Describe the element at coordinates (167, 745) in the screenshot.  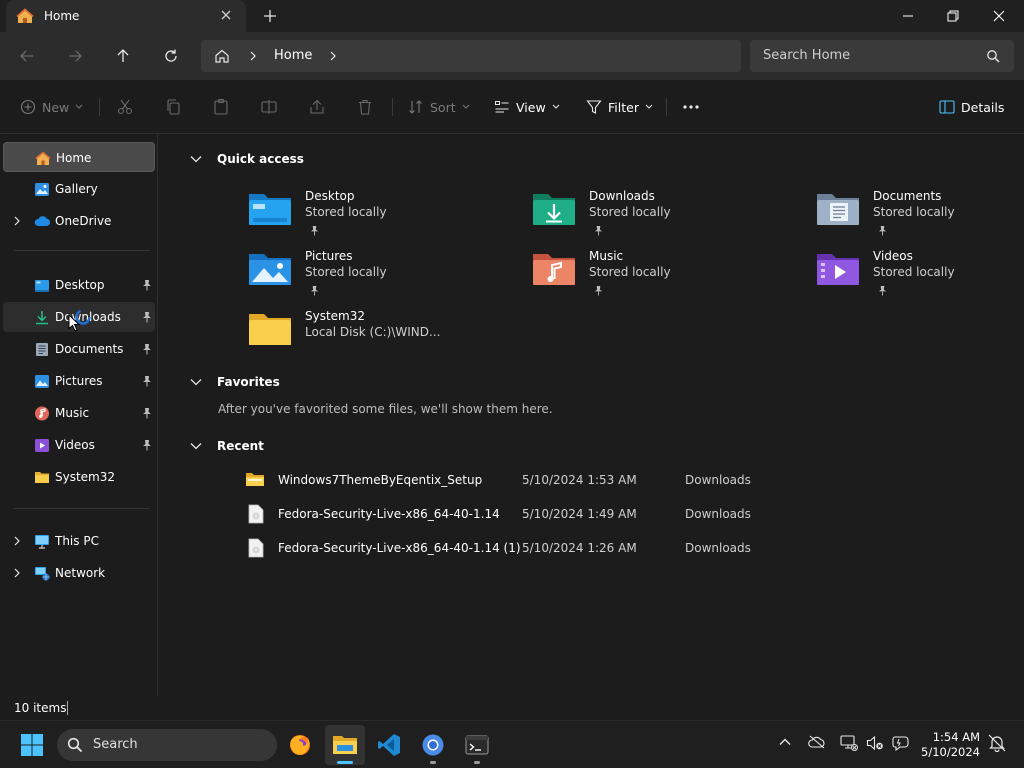
I see `taskbar-search: Search` at that location.